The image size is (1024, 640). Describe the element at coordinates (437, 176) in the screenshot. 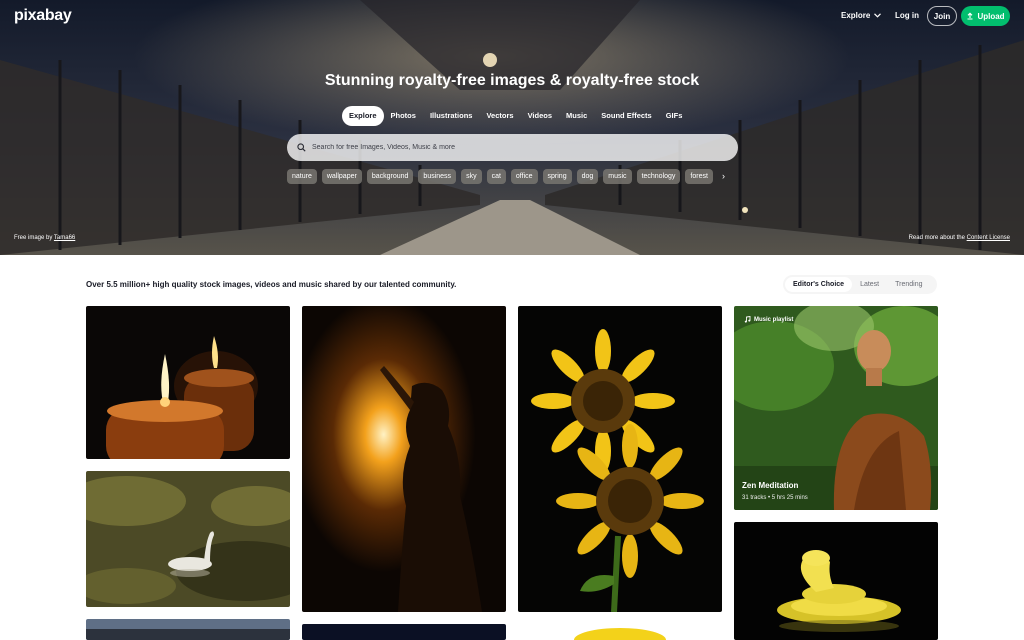

I see `chip-business: business` at that location.